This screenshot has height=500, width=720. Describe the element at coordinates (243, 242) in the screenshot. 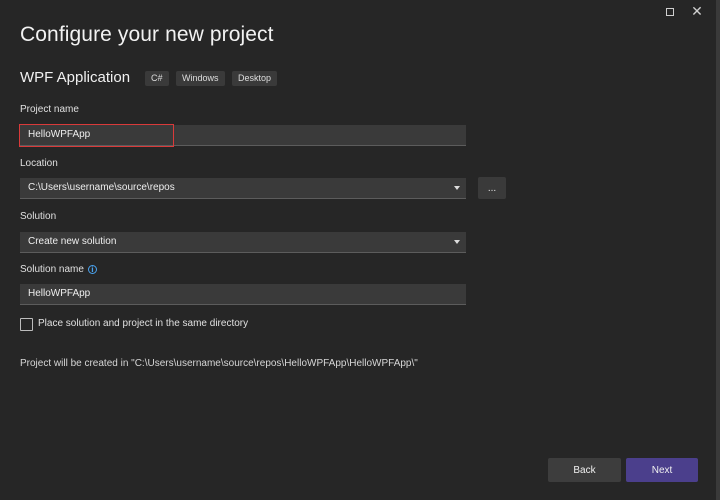

I see `solution-dropdown: Create new solution` at that location.